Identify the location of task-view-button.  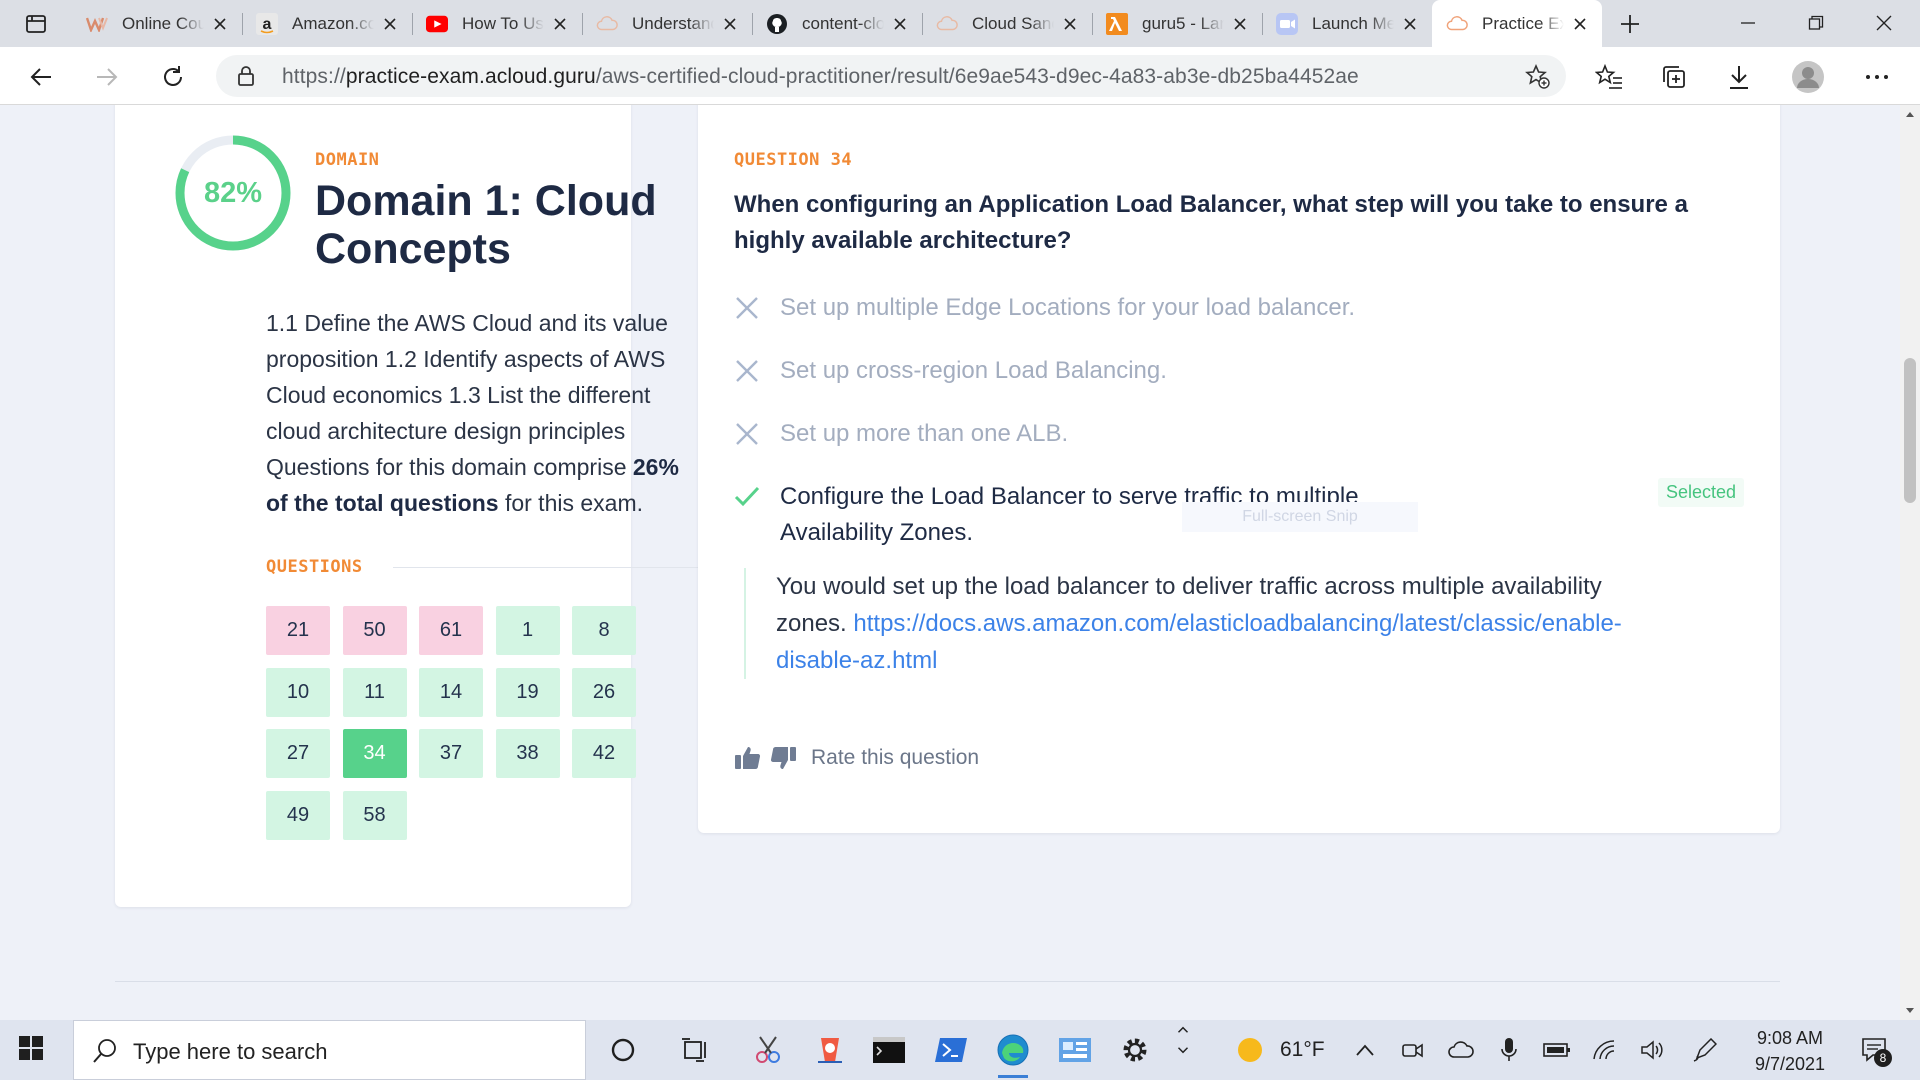
(695, 1050).